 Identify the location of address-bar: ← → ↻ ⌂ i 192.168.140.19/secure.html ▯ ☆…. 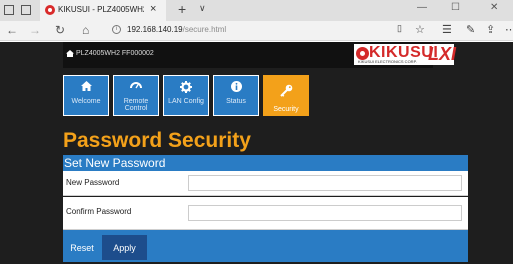
(256, 31).